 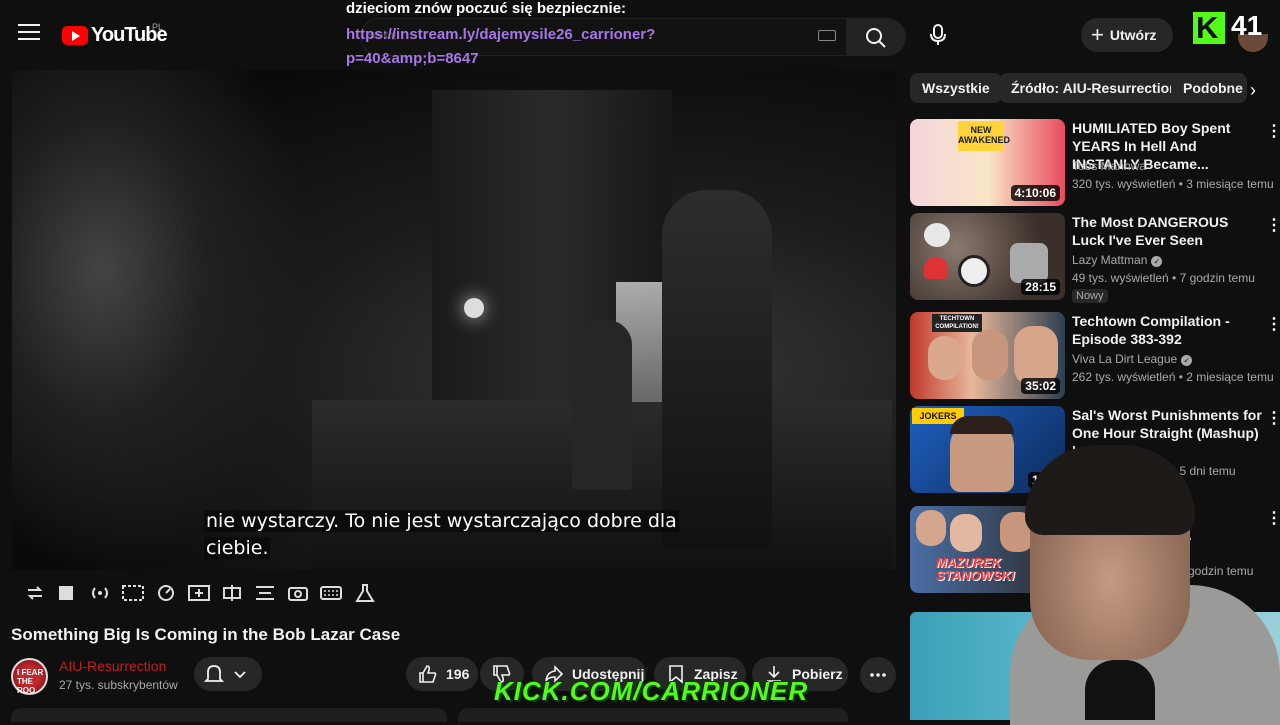 I want to click on loop-icon, so click(x=35, y=593).